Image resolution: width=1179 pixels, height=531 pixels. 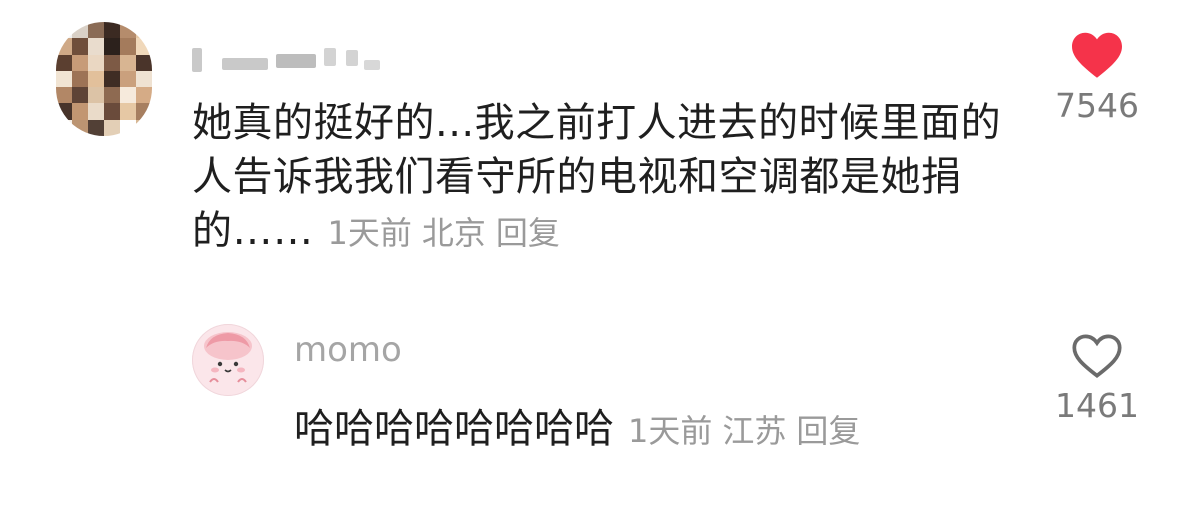 What do you see at coordinates (454, 429) in the screenshot?
I see `reply-body: 哈哈哈哈哈哈哈哈` at bounding box center [454, 429].